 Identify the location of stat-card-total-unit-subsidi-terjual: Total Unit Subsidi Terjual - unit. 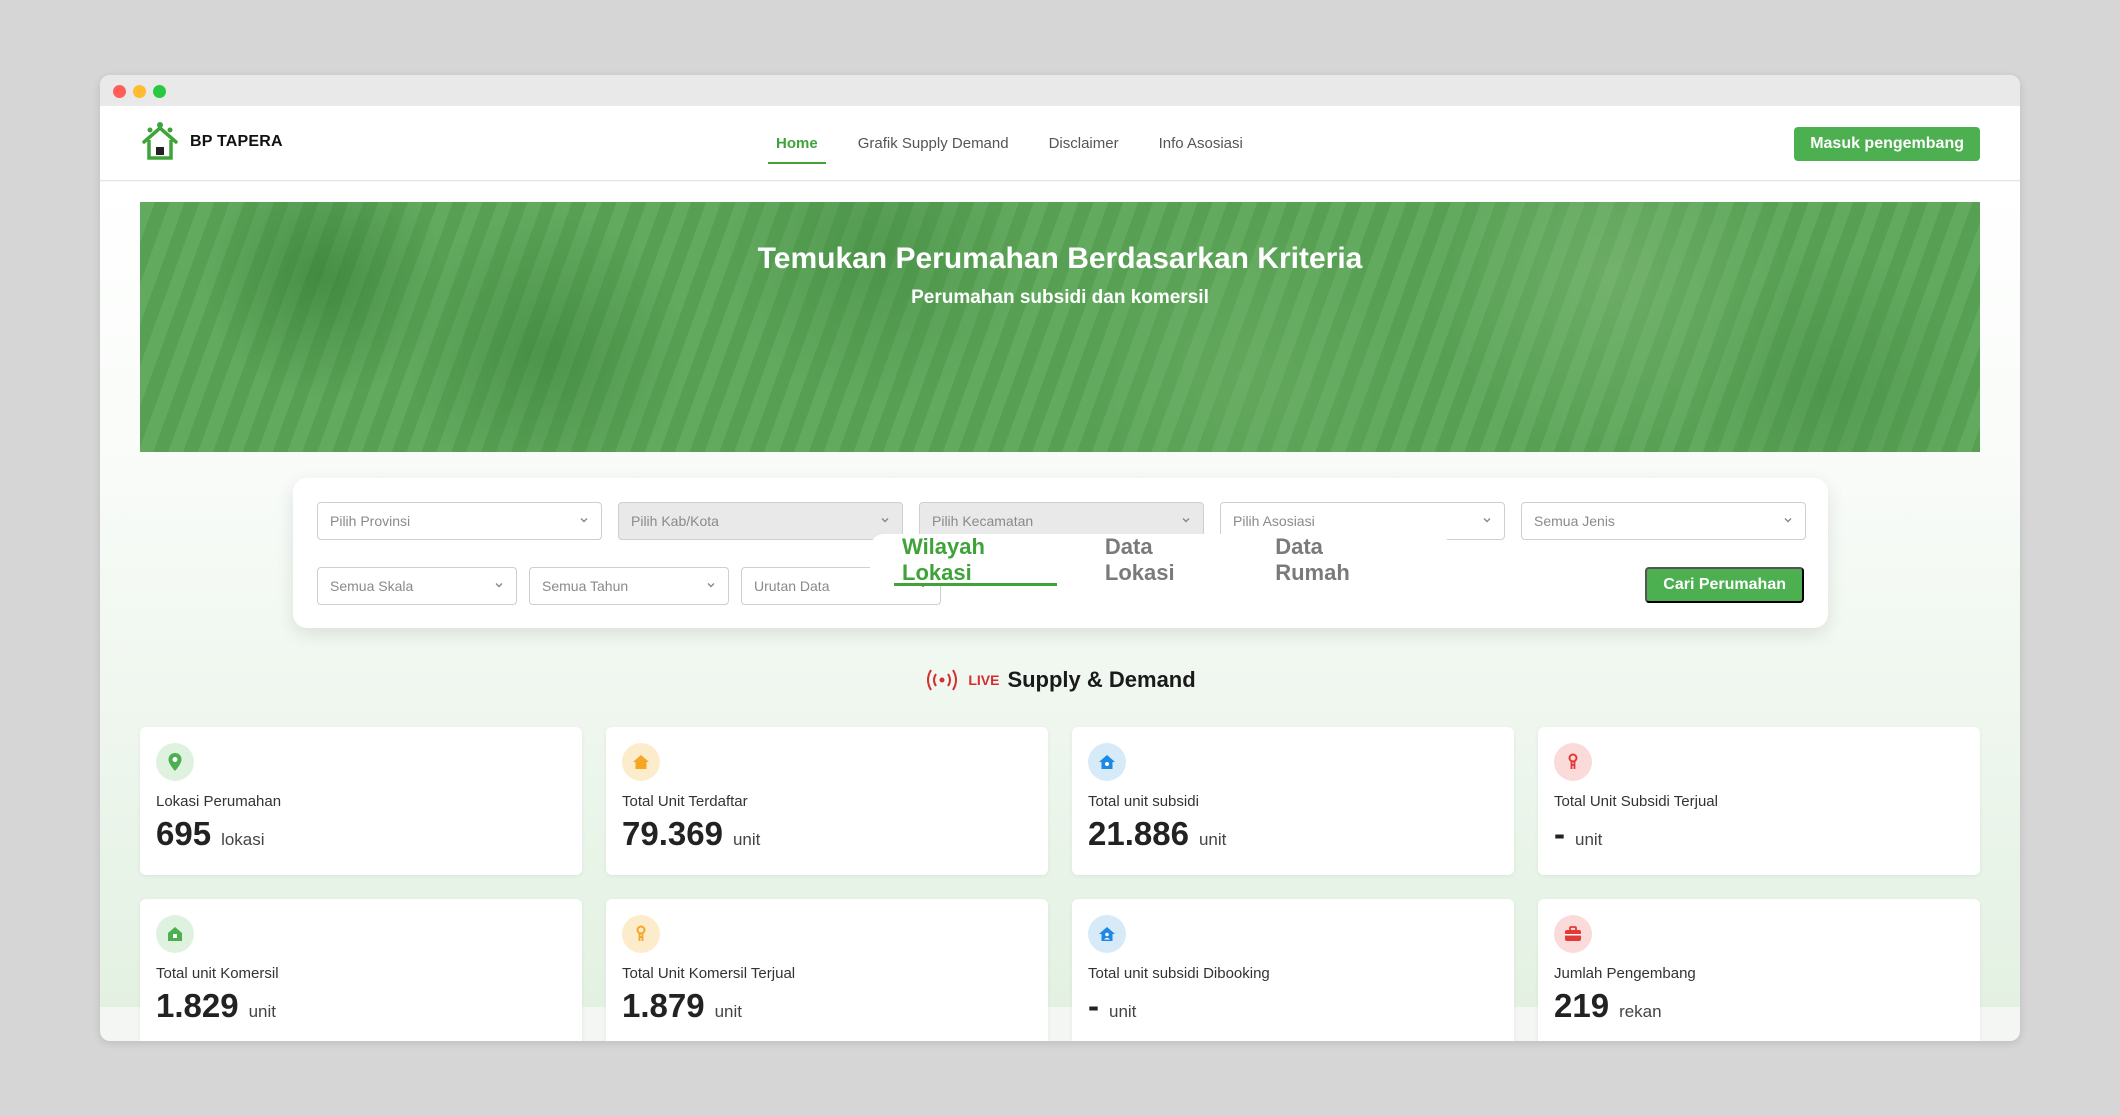
(1759, 801).